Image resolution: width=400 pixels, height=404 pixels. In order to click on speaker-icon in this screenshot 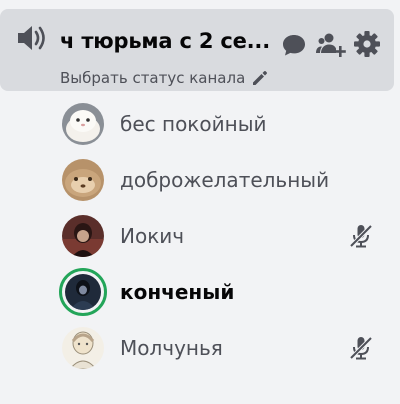, I will do `click(32, 38)`.